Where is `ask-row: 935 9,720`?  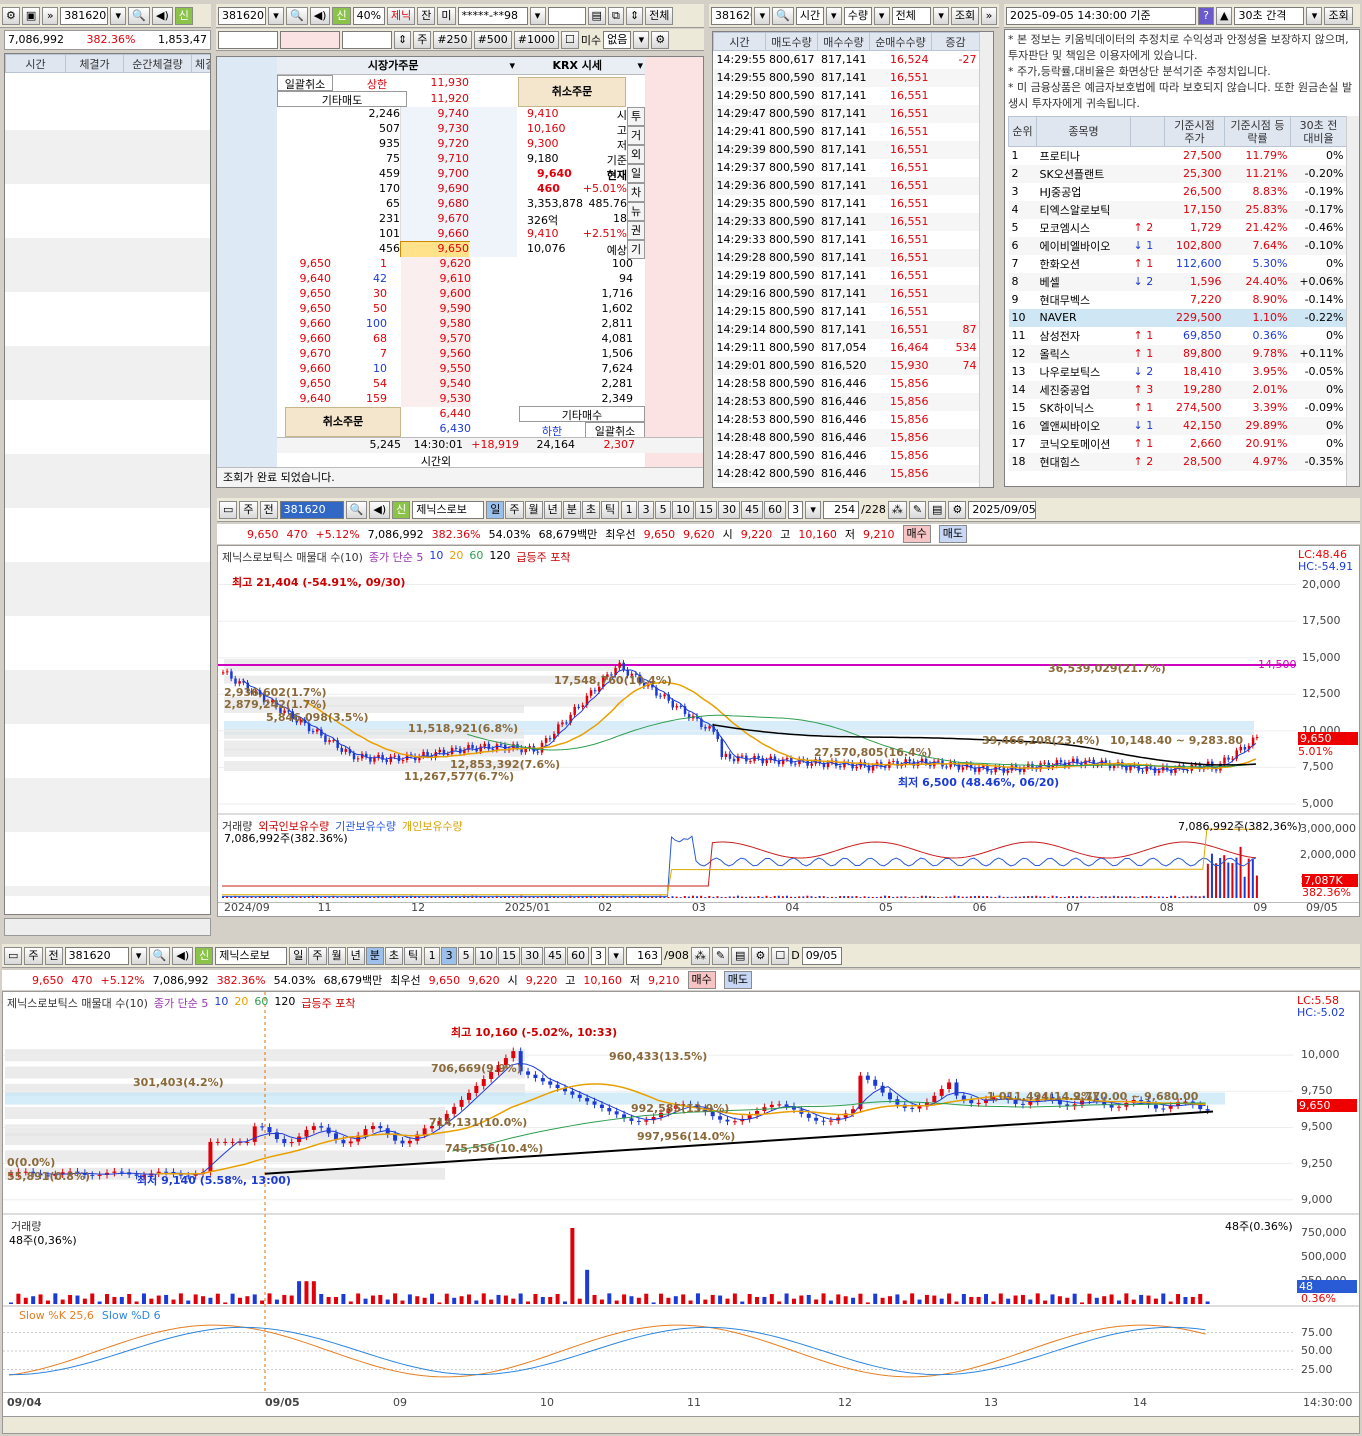
ask-row: 935 9,720 is located at coordinates (397, 144).